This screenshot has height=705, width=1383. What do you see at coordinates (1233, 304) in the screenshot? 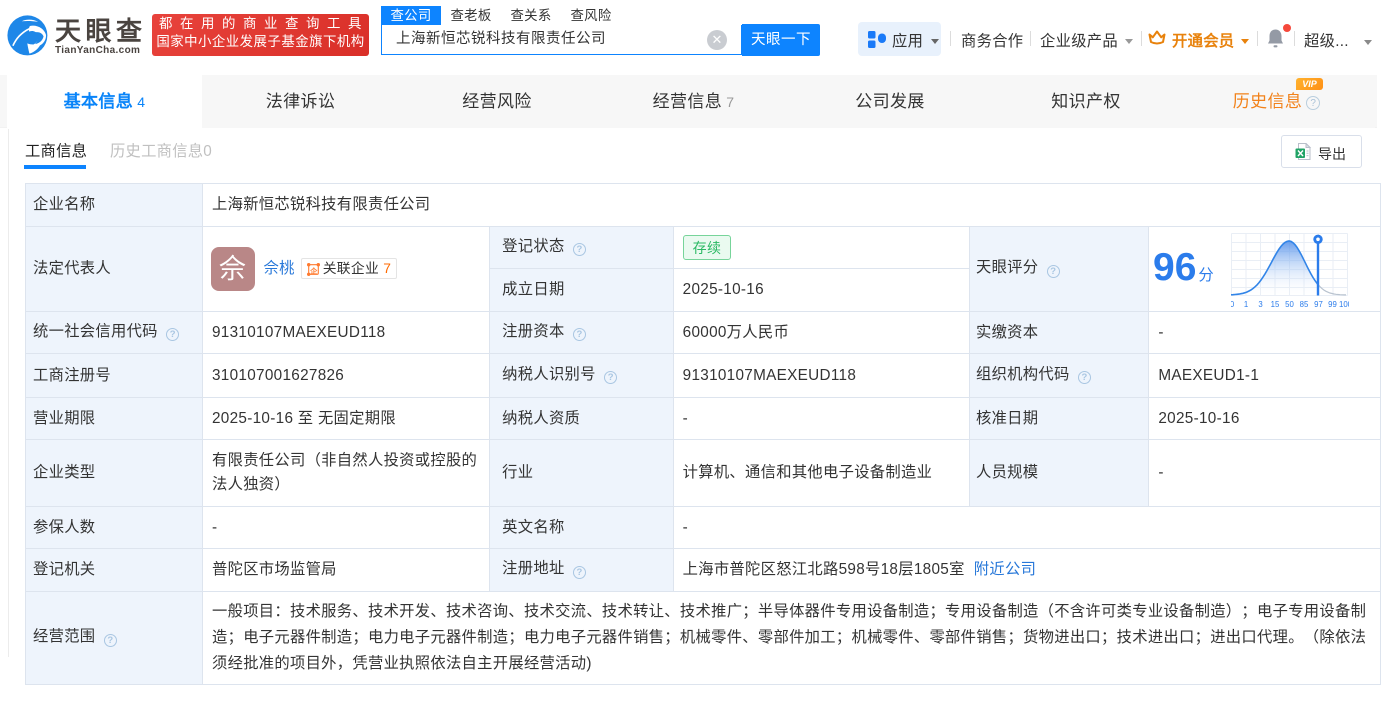
I see `svg-text: 0` at bounding box center [1233, 304].